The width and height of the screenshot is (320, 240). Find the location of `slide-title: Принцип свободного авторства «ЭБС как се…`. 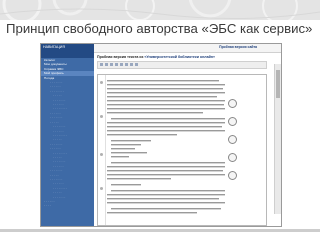

slide-title: Принцип свободного авторства «ЭБС как се… is located at coordinates (159, 28).